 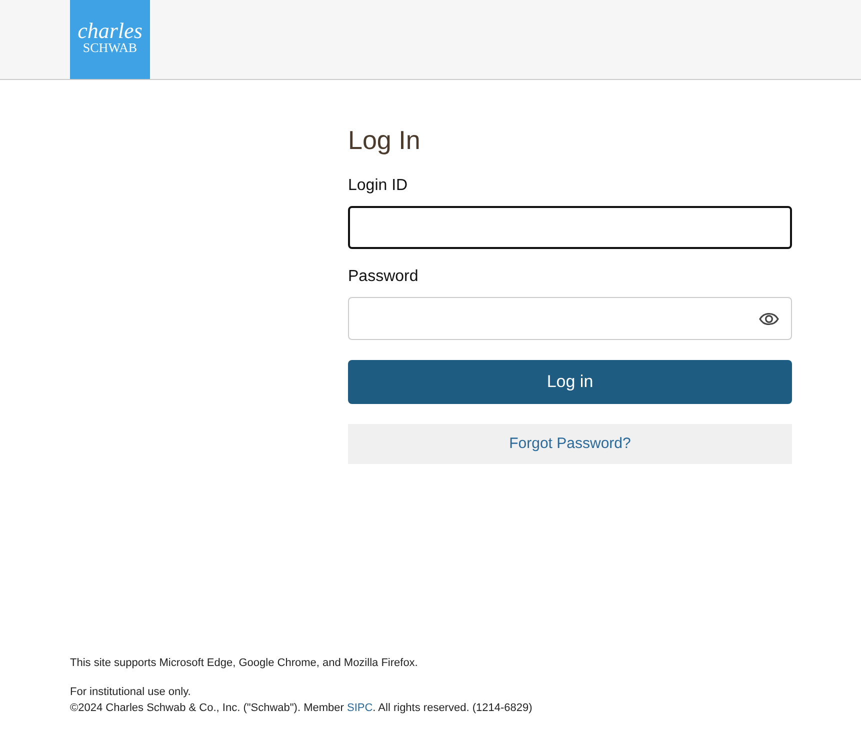 I want to click on sipc-link: SIPC, so click(x=359, y=708).